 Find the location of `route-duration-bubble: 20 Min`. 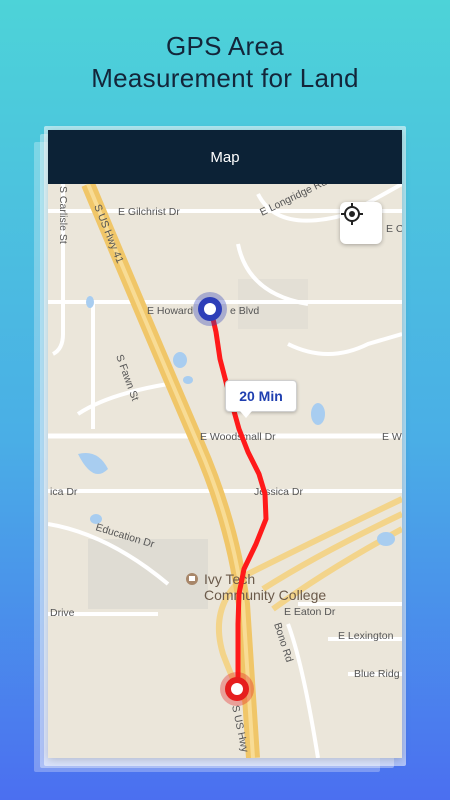

route-duration-bubble: 20 Min is located at coordinates (261, 399).